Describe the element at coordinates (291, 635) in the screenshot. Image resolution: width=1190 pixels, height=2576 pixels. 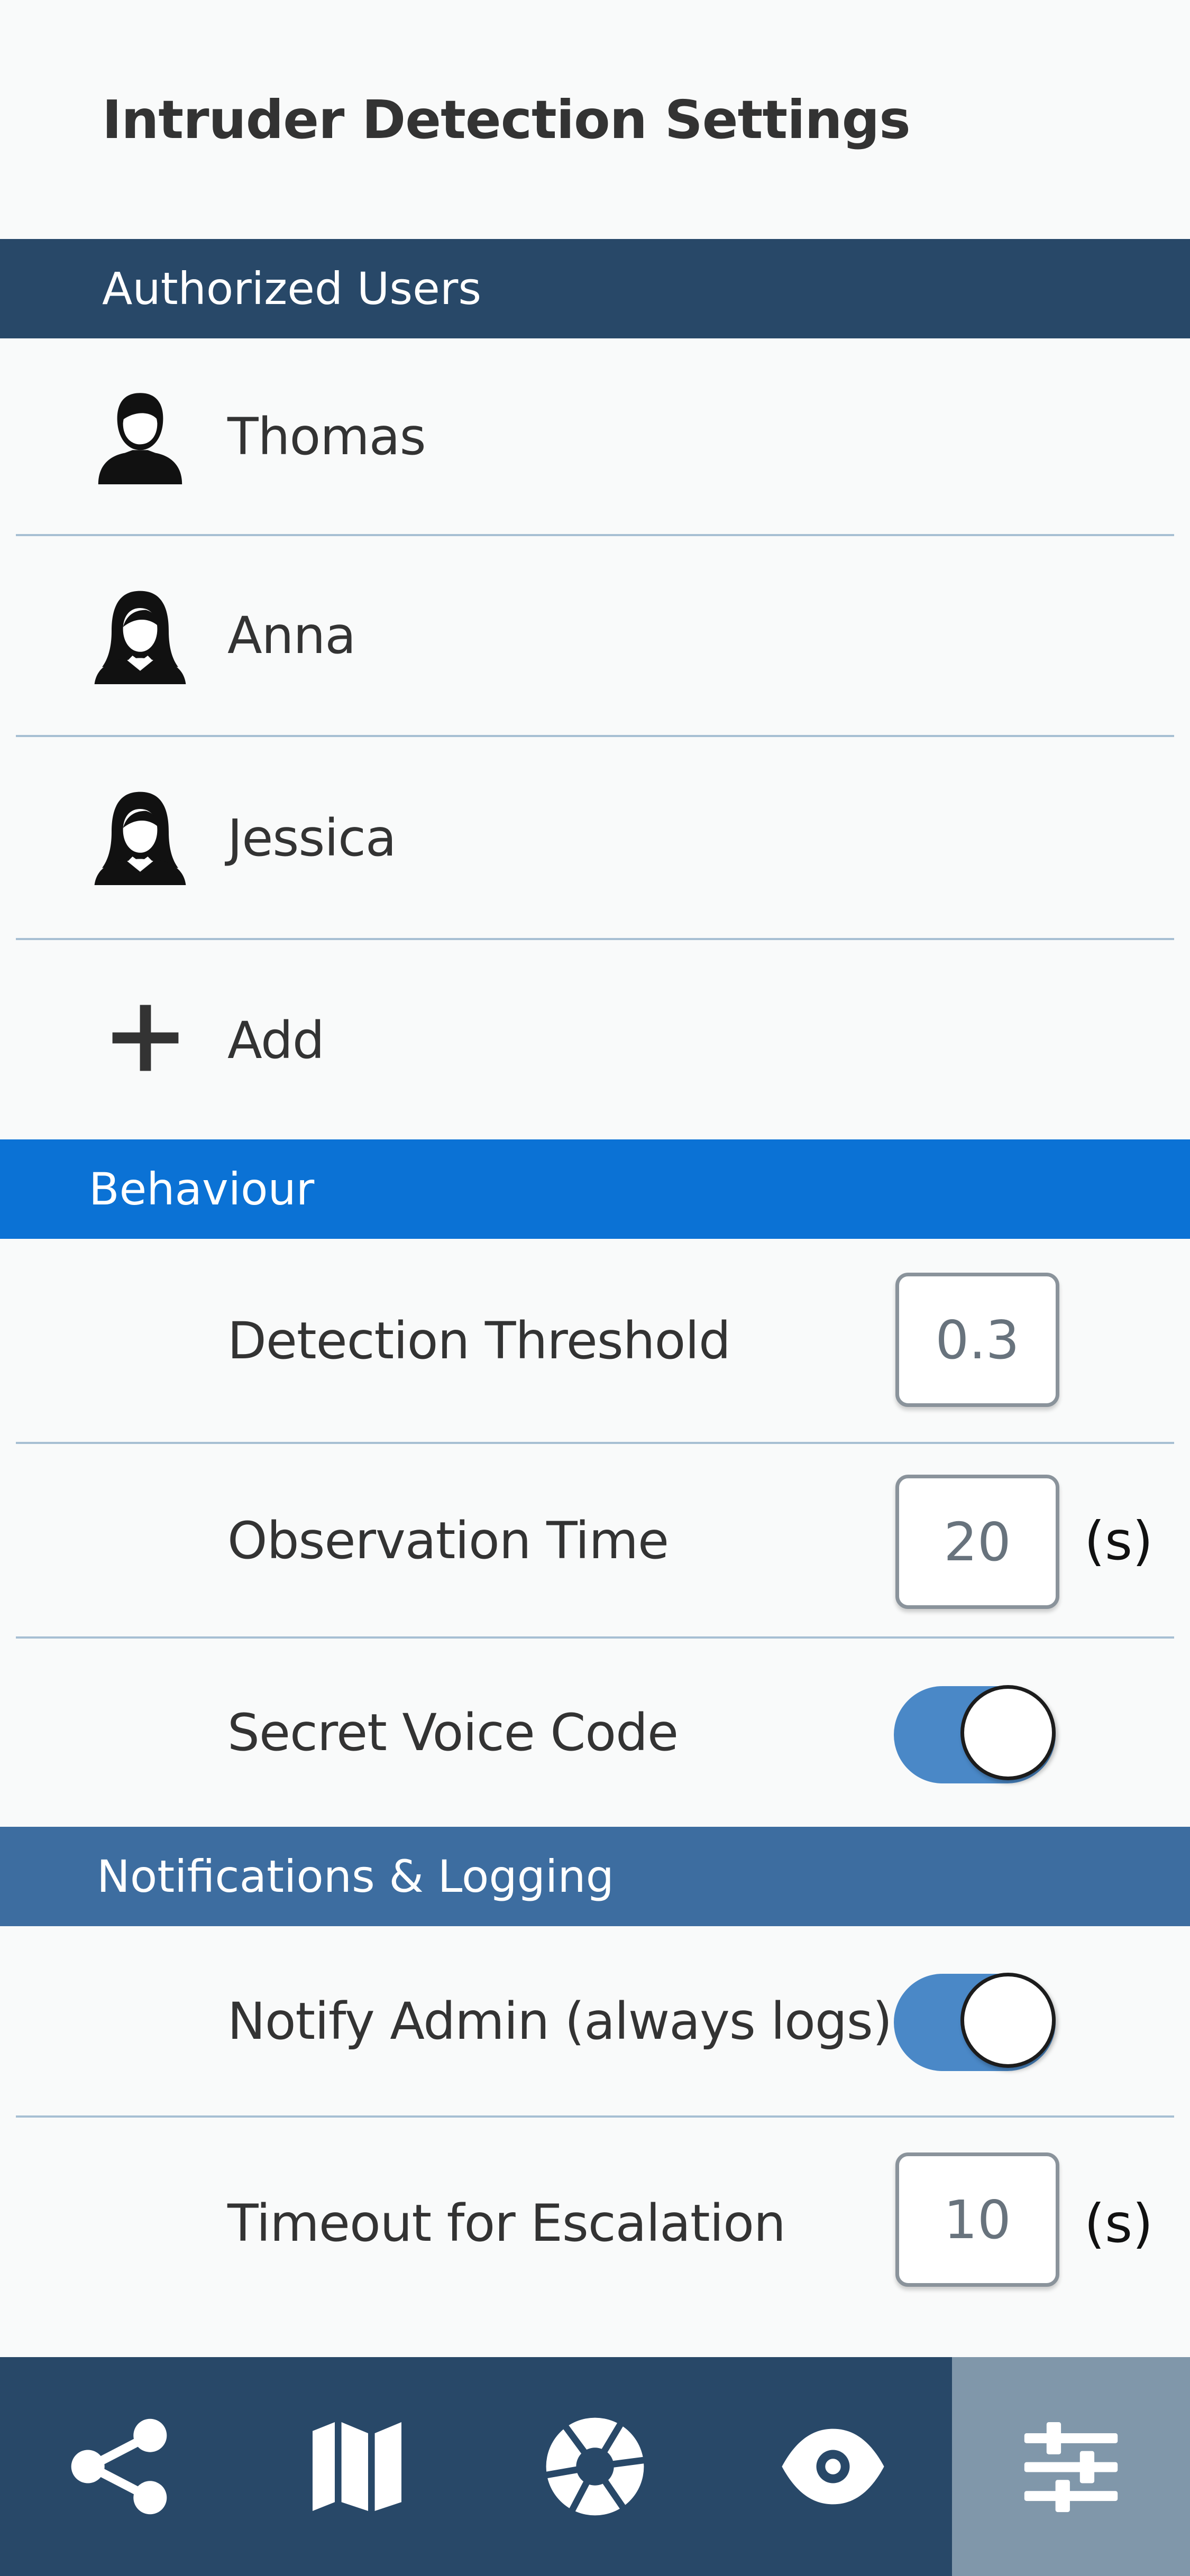
I see `user-name: Anna` at that location.